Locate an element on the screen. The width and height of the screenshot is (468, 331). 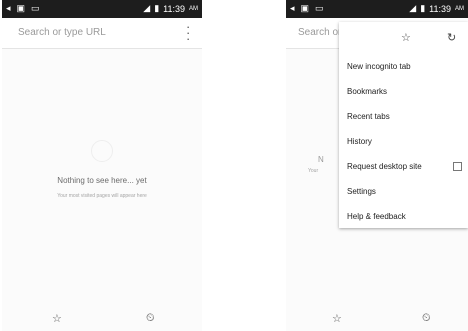
menu-item-help-feedback: Help & feedback is located at coordinates (403, 216).